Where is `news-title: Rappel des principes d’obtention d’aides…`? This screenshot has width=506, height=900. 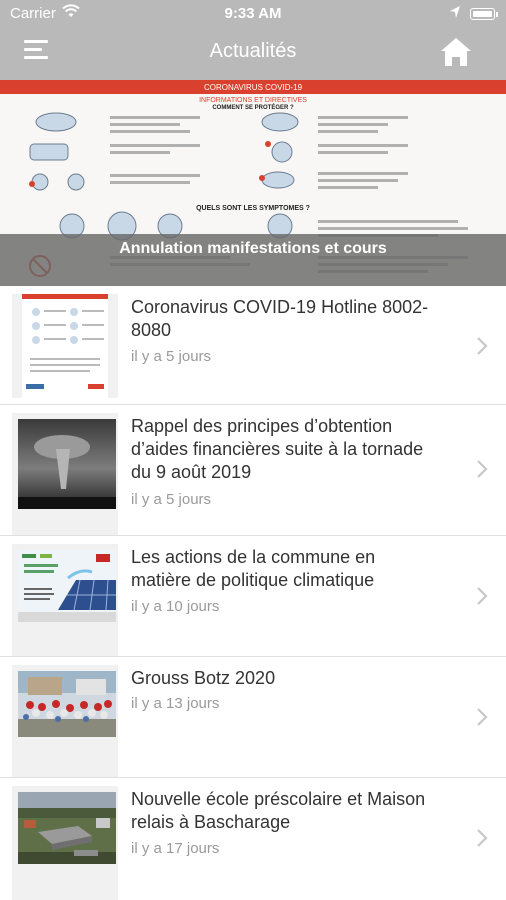 news-title: Rappel des principes d’obtention d’aides… is located at coordinates (277, 449).